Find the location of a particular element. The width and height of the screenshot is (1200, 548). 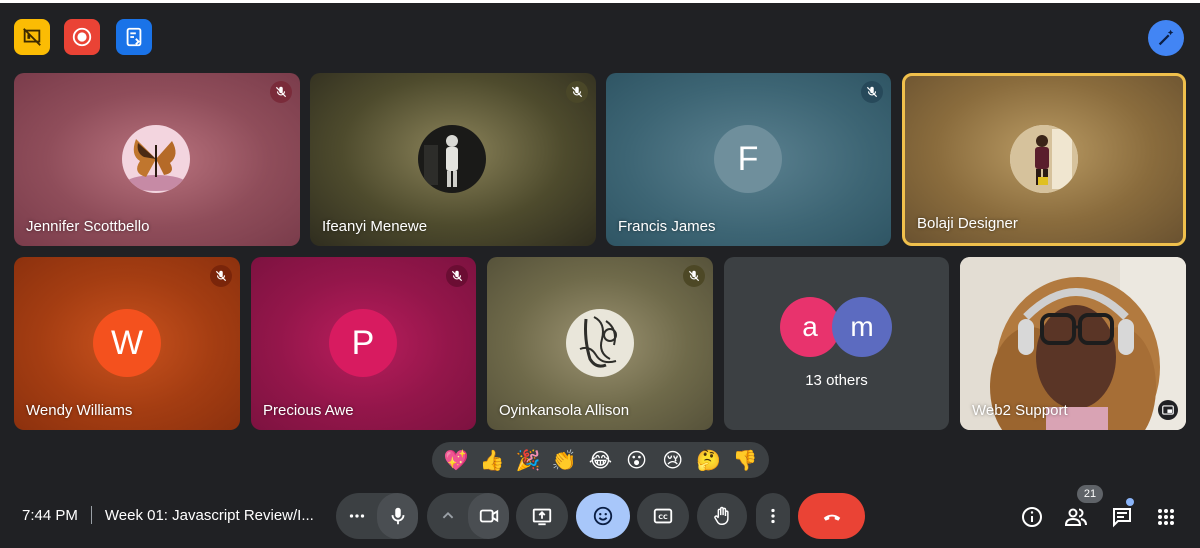

present-screen-button is located at coordinates (542, 516).